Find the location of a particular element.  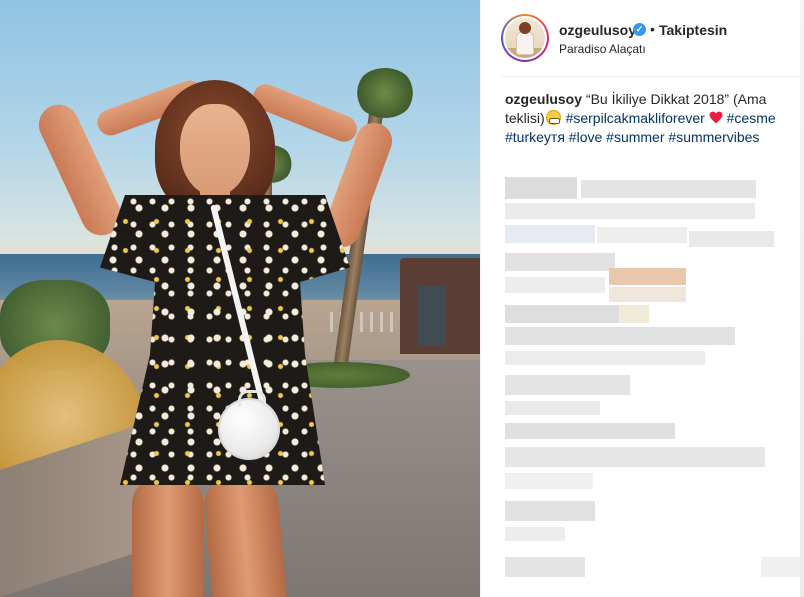

red-heart-icon is located at coordinates (716, 117).